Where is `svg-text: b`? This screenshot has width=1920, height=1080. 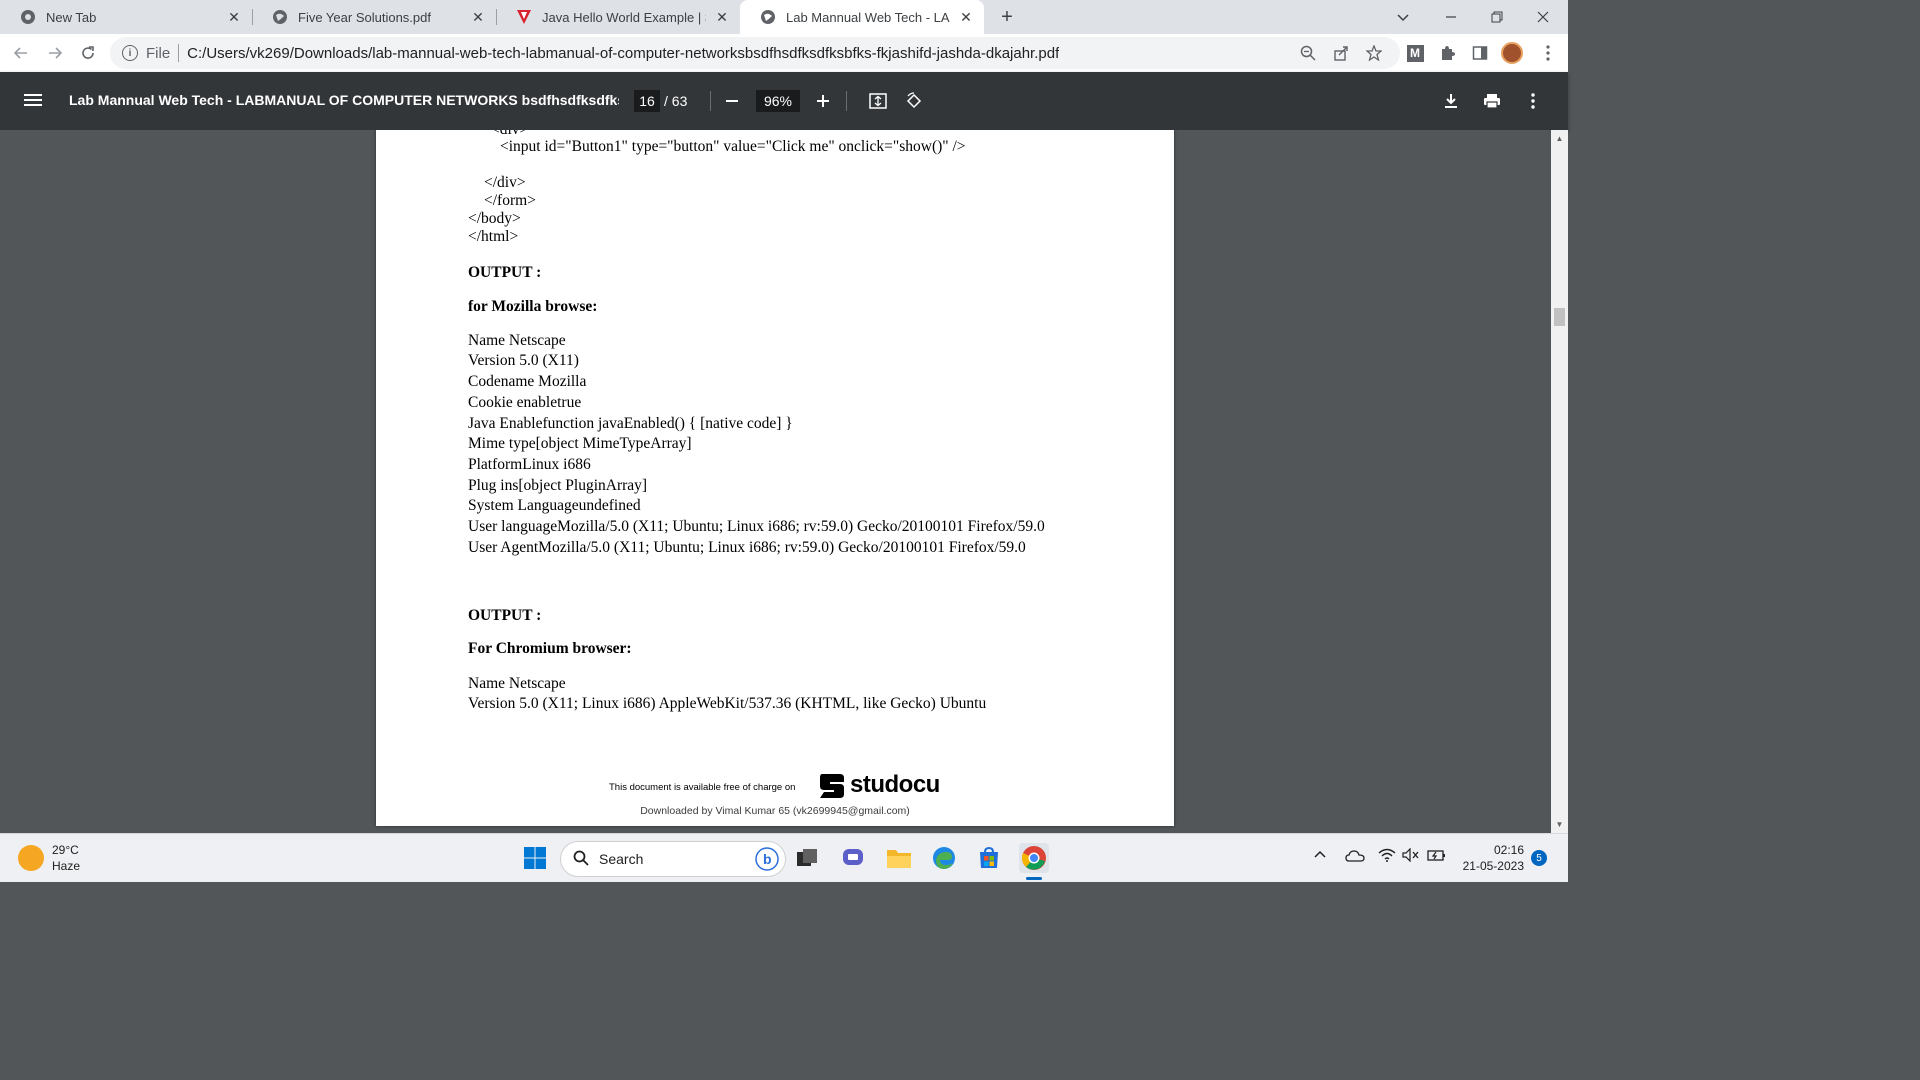
svg-text: b is located at coordinates (767, 859).